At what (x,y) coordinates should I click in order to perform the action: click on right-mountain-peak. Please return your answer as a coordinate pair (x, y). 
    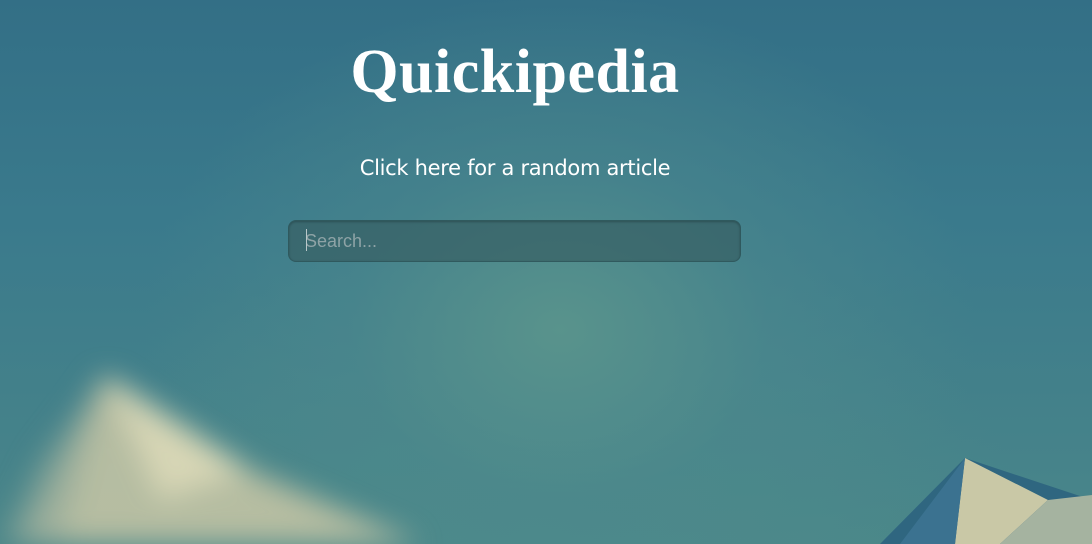
    Looking at the image, I should click on (986, 501).